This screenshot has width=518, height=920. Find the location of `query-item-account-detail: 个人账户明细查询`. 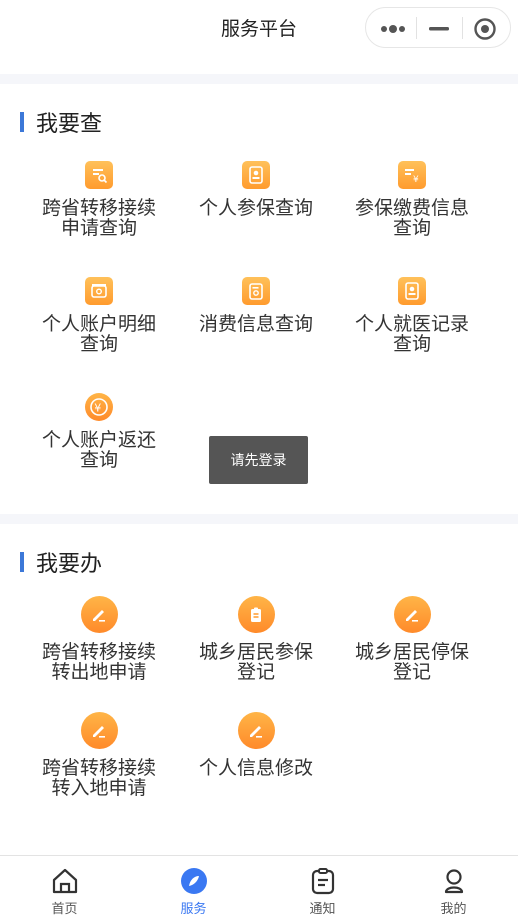

query-item-account-detail: 个人账户明细查询 is located at coordinates (99, 316).